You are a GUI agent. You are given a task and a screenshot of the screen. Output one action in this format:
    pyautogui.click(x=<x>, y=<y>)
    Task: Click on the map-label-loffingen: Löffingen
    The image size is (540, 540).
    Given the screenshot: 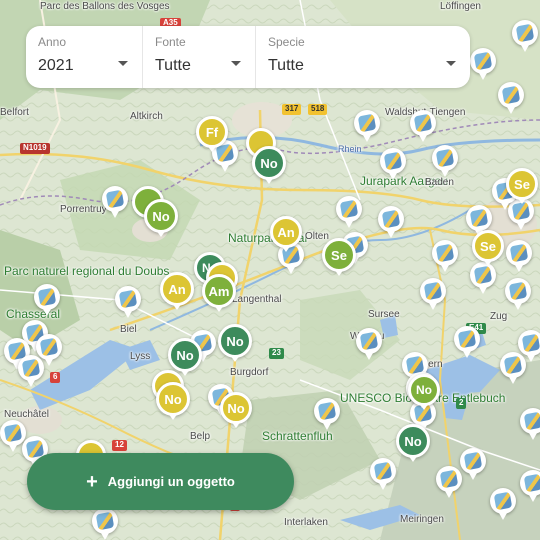 What is the action you would take?
    pyautogui.click(x=460, y=6)
    